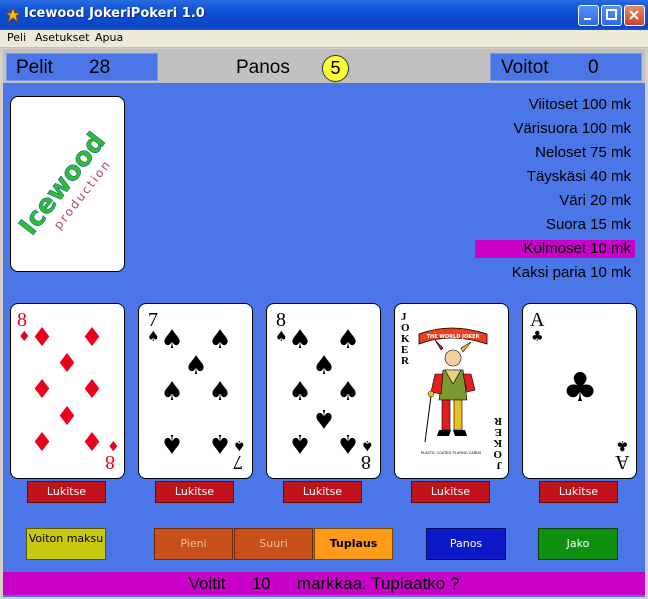 The height and width of the screenshot is (599, 648). Describe the element at coordinates (578, 544) in the screenshot. I see `deal-button: Jako` at that location.